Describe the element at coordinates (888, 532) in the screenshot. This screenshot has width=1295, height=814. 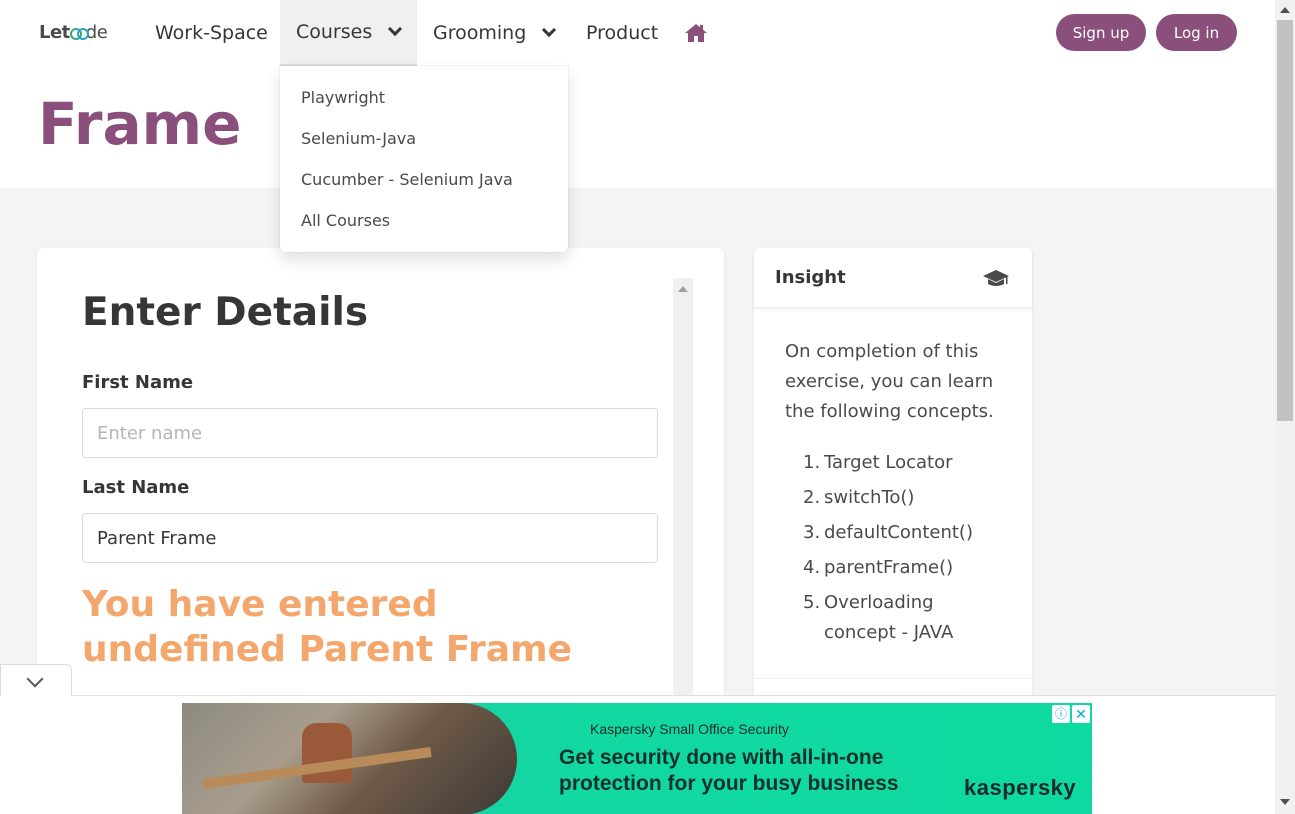
I see `list-item: 3. defaultContent()` at that location.